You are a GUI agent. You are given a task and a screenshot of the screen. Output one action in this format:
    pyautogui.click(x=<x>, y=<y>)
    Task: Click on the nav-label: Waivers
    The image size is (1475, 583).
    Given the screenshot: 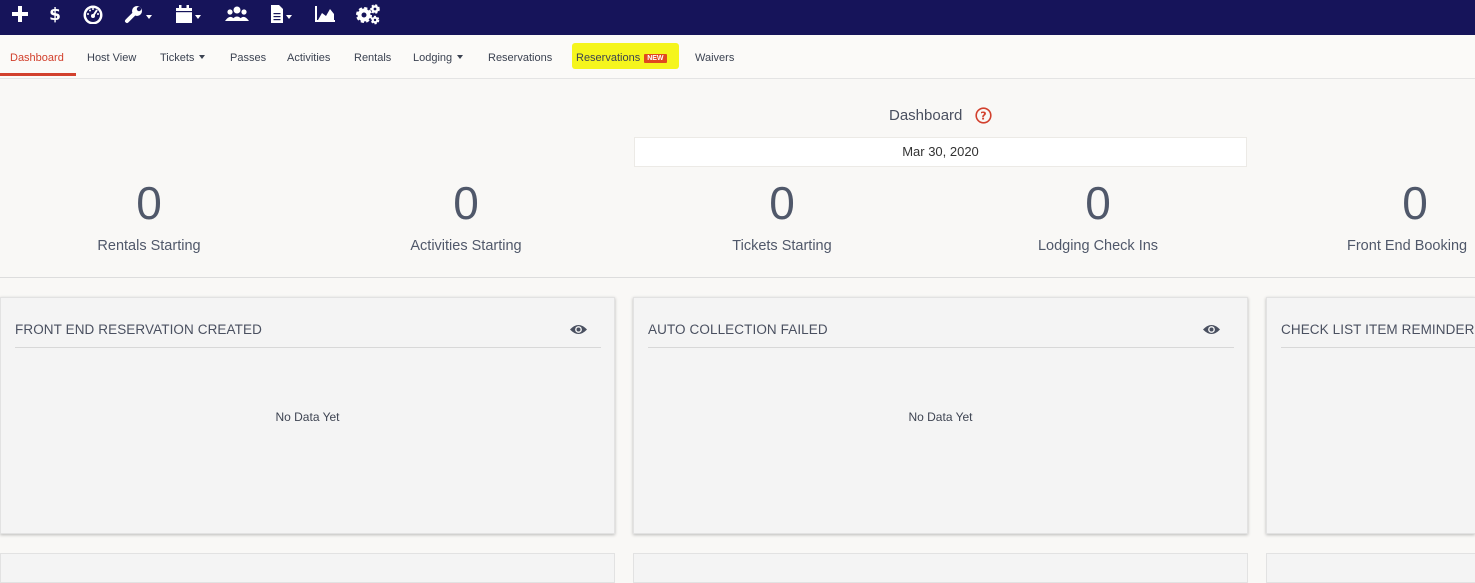 What is the action you would take?
    pyautogui.click(x=715, y=58)
    